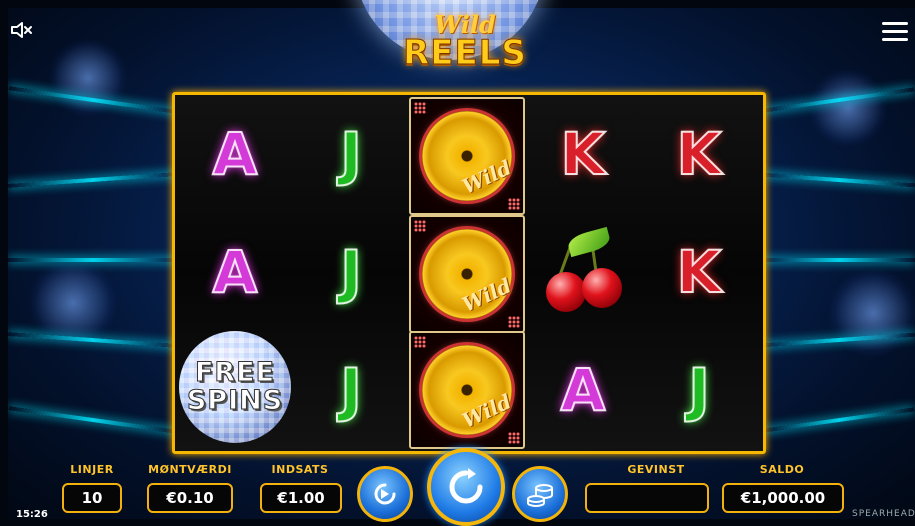  What do you see at coordinates (895, 33) in the screenshot?
I see `hamburger-menu-icon` at bounding box center [895, 33].